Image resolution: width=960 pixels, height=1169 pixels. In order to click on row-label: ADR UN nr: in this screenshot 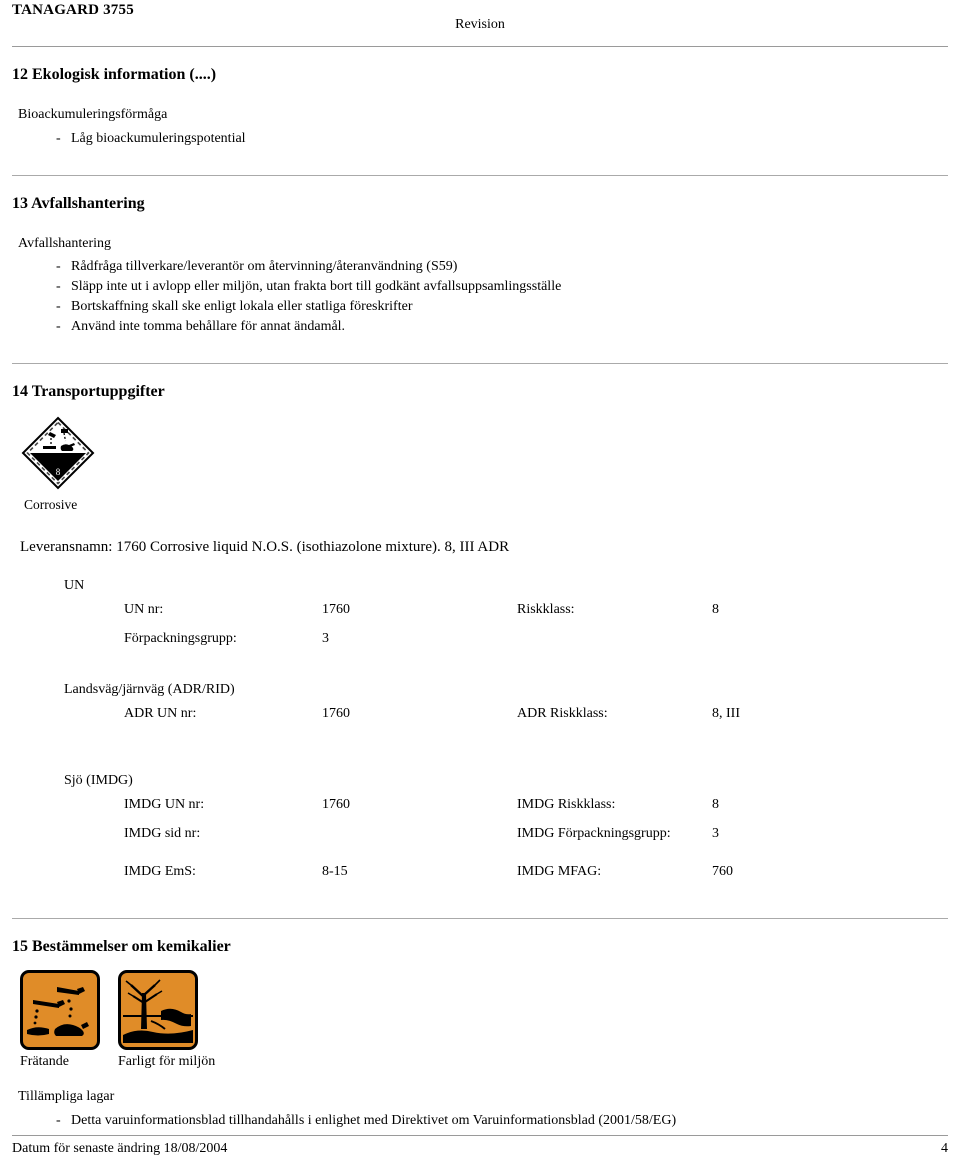, I will do `click(160, 713)`.